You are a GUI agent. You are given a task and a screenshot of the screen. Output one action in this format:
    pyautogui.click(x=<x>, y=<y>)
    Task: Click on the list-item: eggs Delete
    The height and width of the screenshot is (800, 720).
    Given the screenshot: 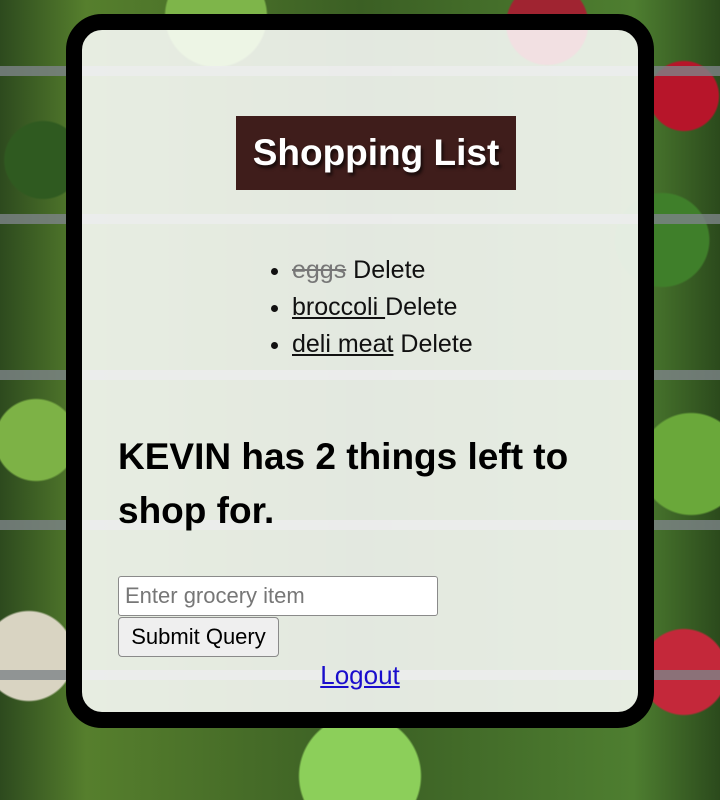 What is the action you would take?
    pyautogui.click(x=382, y=270)
    